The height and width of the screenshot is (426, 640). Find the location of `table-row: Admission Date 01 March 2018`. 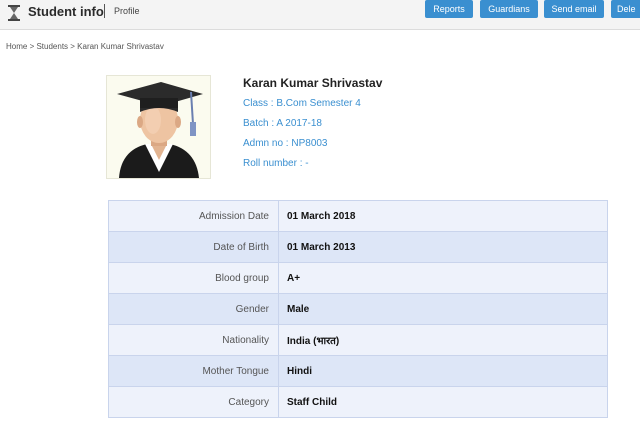

table-row: Admission Date 01 March 2018 is located at coordinates (358, 216).